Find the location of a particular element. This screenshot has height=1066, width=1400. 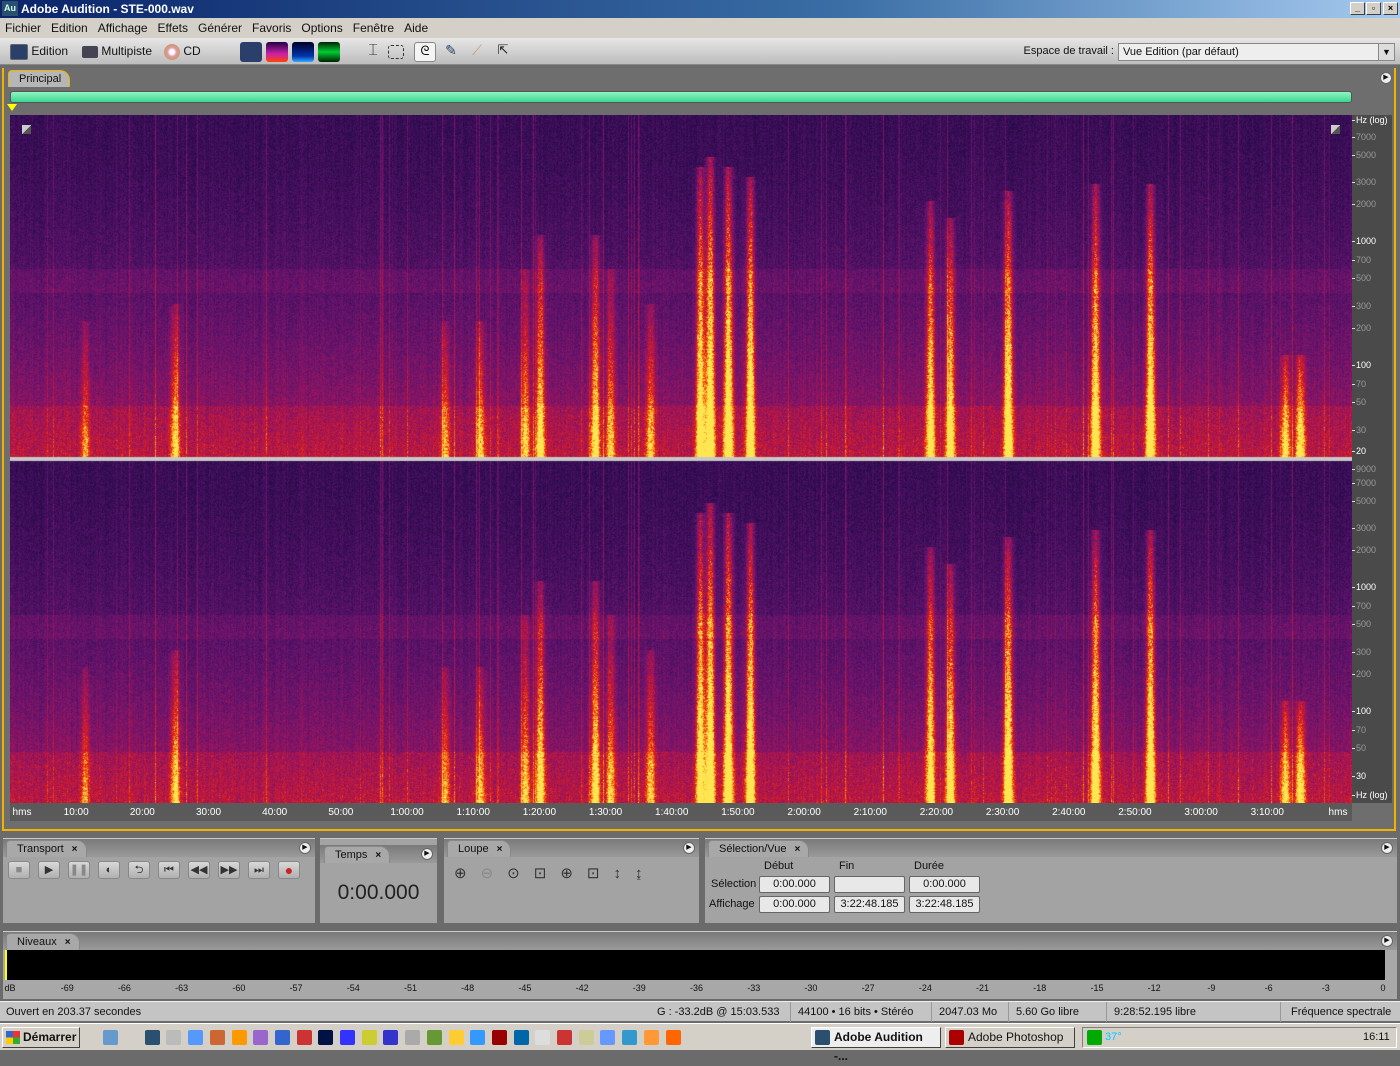

record-button: ● is located at coordinates (289, 870).